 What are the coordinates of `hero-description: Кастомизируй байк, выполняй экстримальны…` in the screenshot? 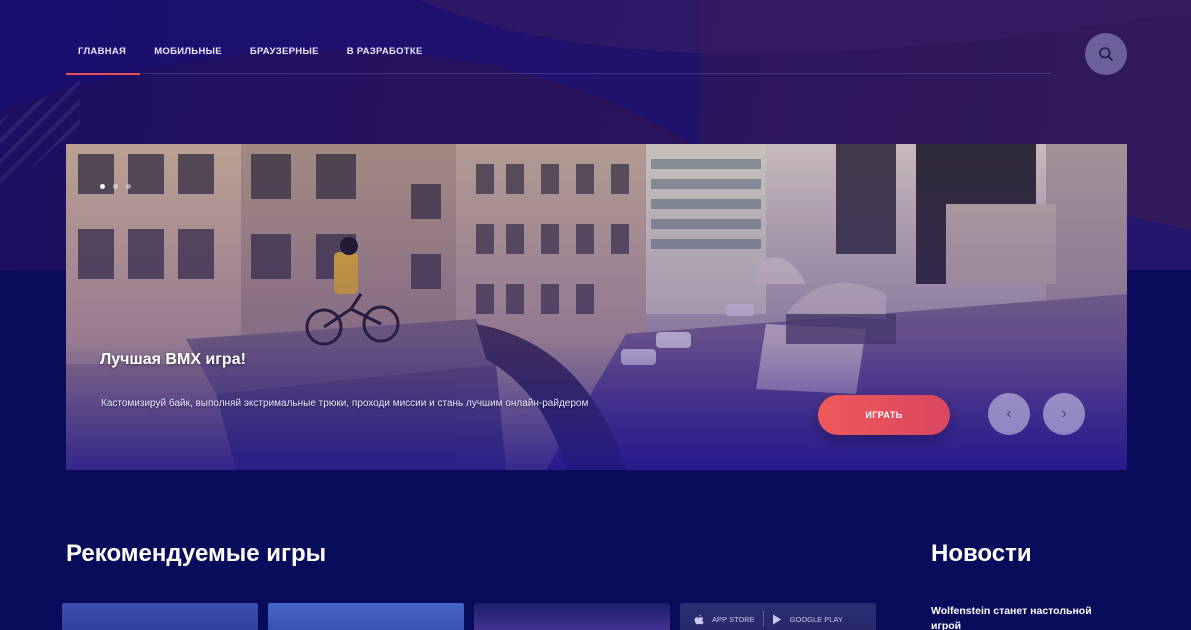 It's located at (345, 403).